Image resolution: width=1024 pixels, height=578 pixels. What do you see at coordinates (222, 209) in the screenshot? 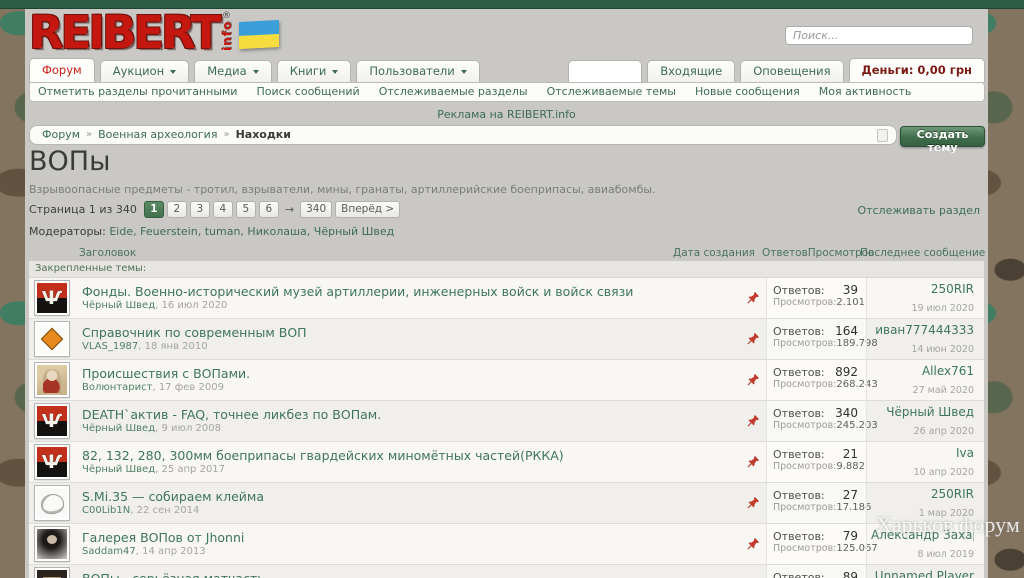
I see `page-button-4: 4` at bounding box center [222, 209].